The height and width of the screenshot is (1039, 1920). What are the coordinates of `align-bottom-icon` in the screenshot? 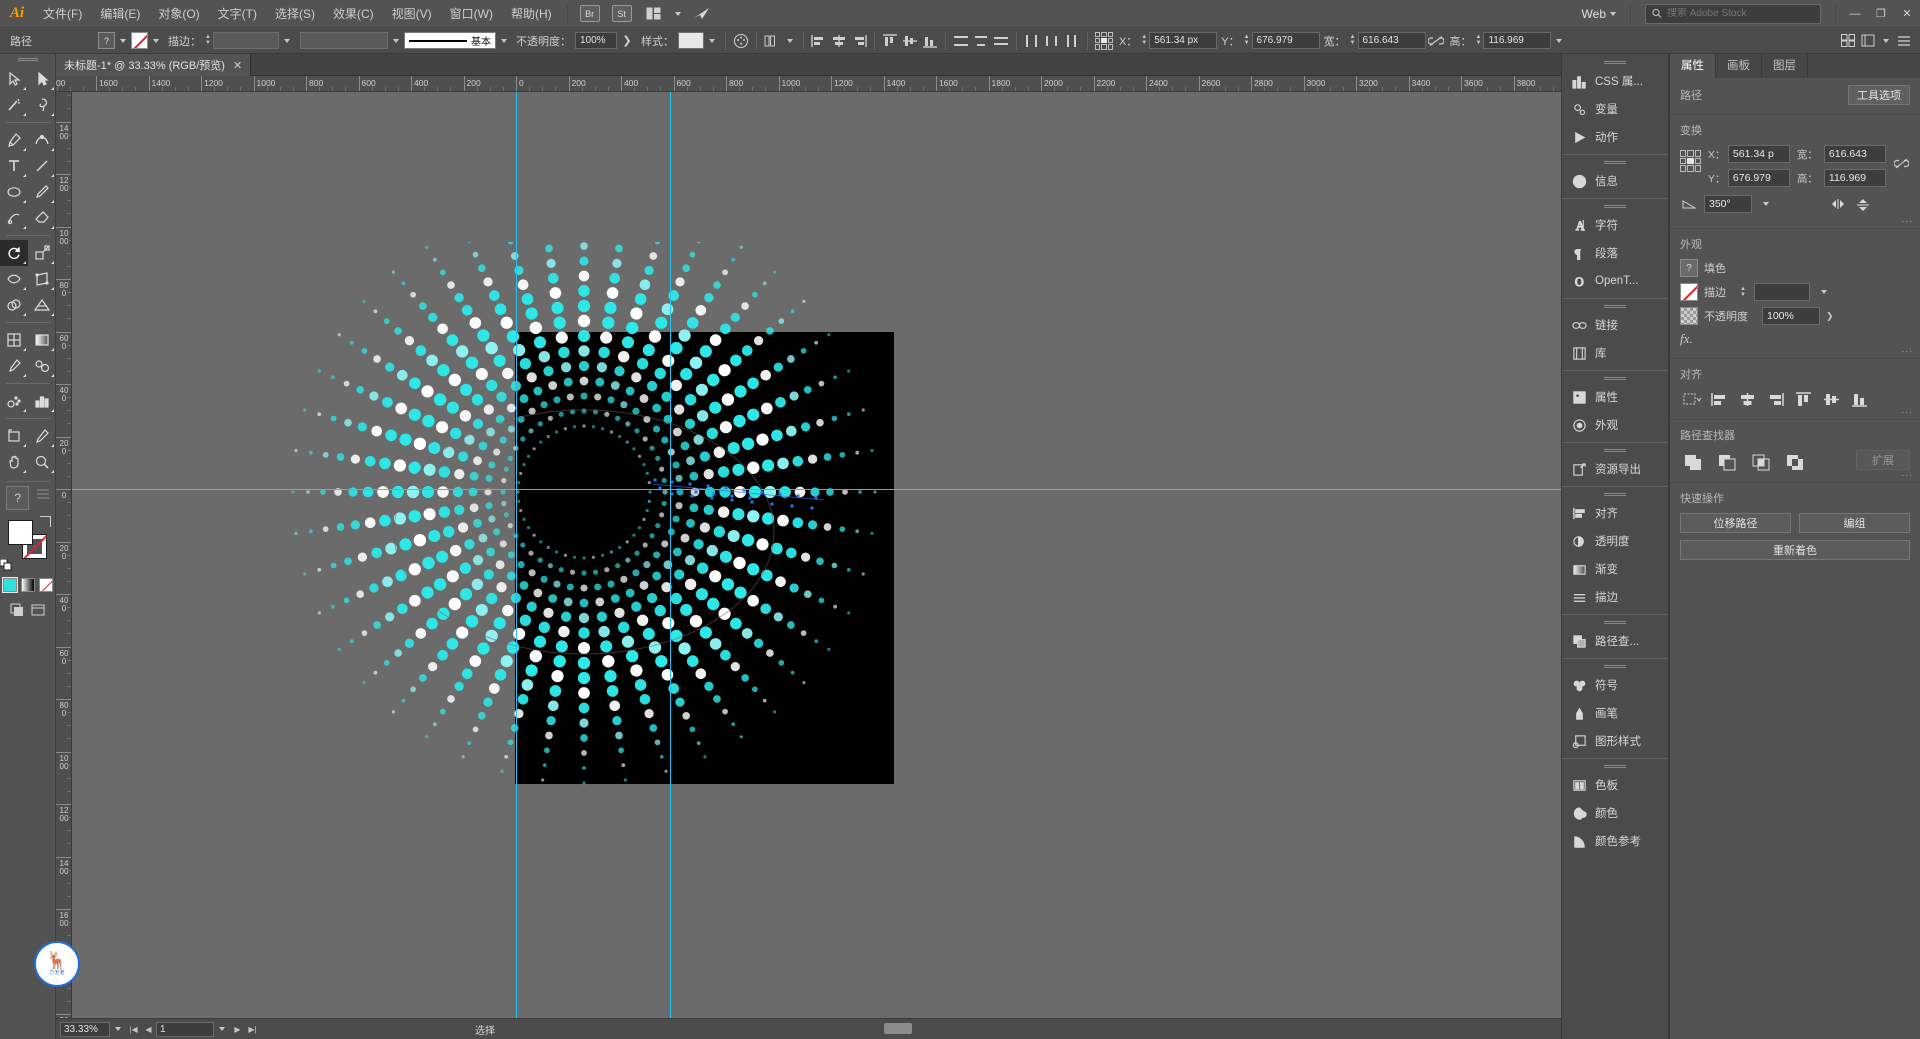 It's located at (930, 41).